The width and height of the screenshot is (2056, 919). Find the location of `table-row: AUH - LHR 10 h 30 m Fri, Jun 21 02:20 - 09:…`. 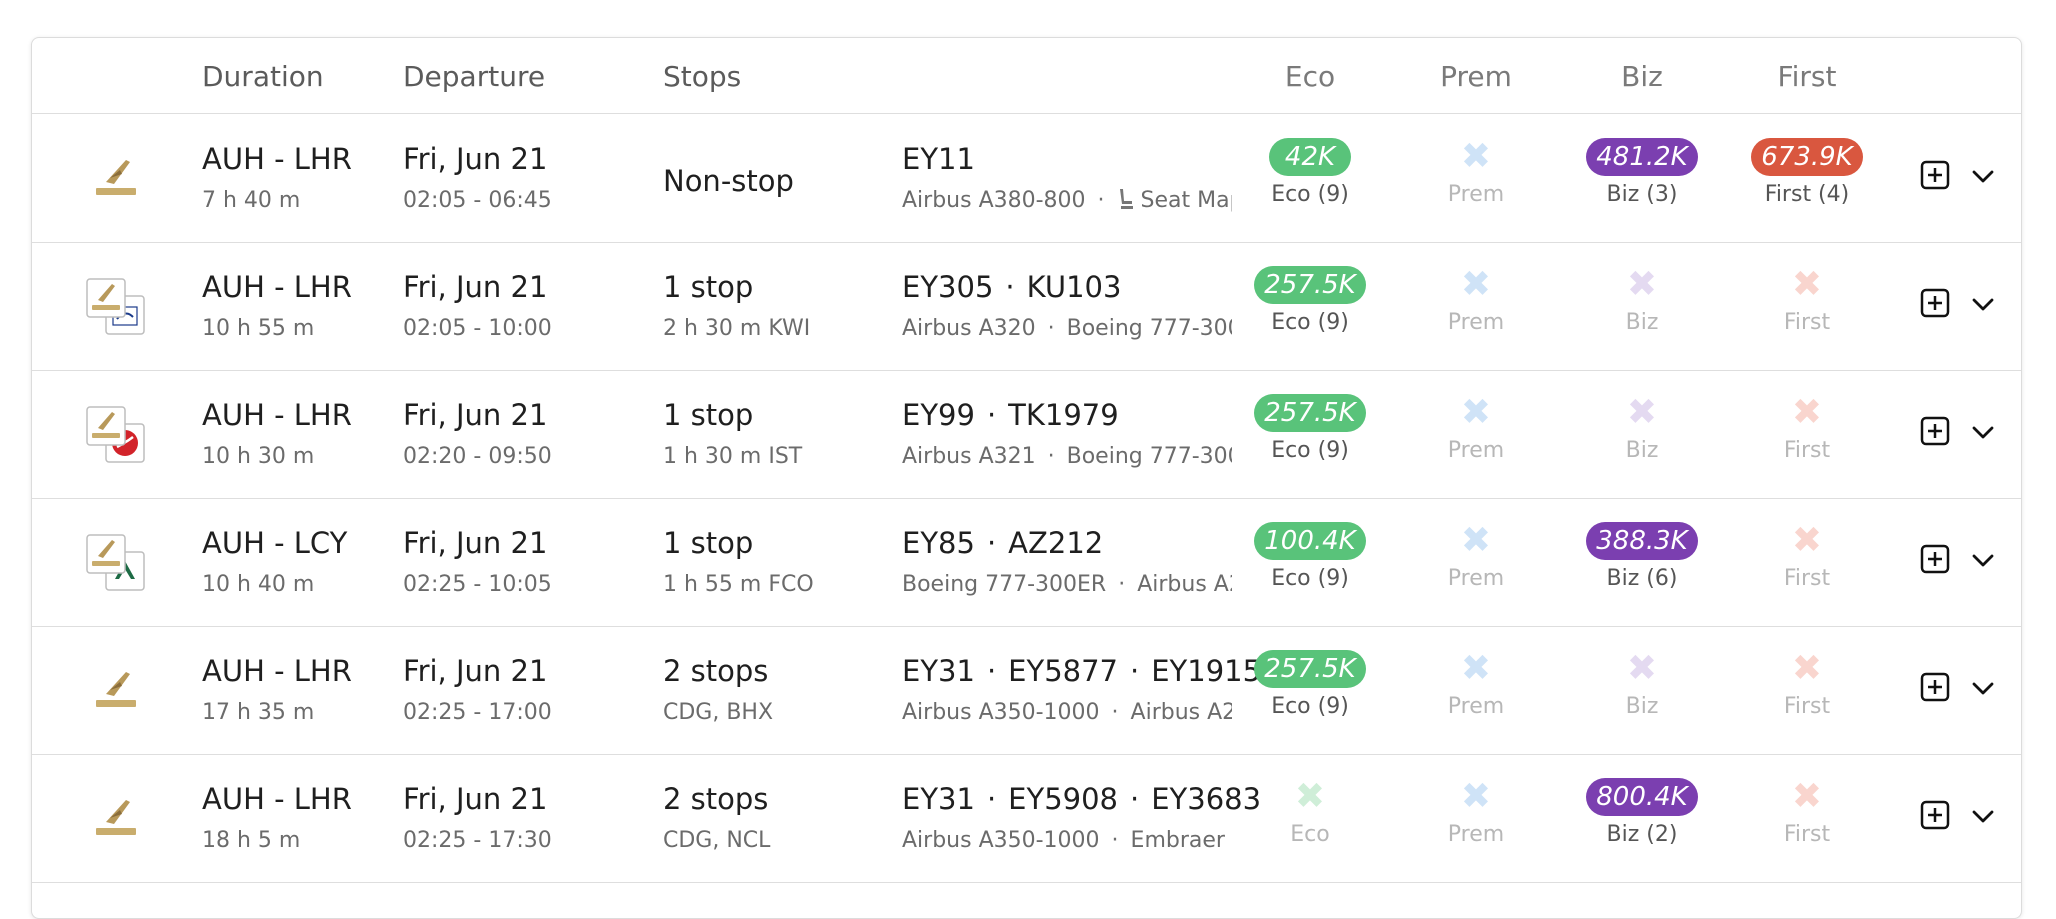

table-row: AUH - LHR 10 h 30 m Fri, Jun 21 02:20 - 09:… is located at coordinates (1026, 434).